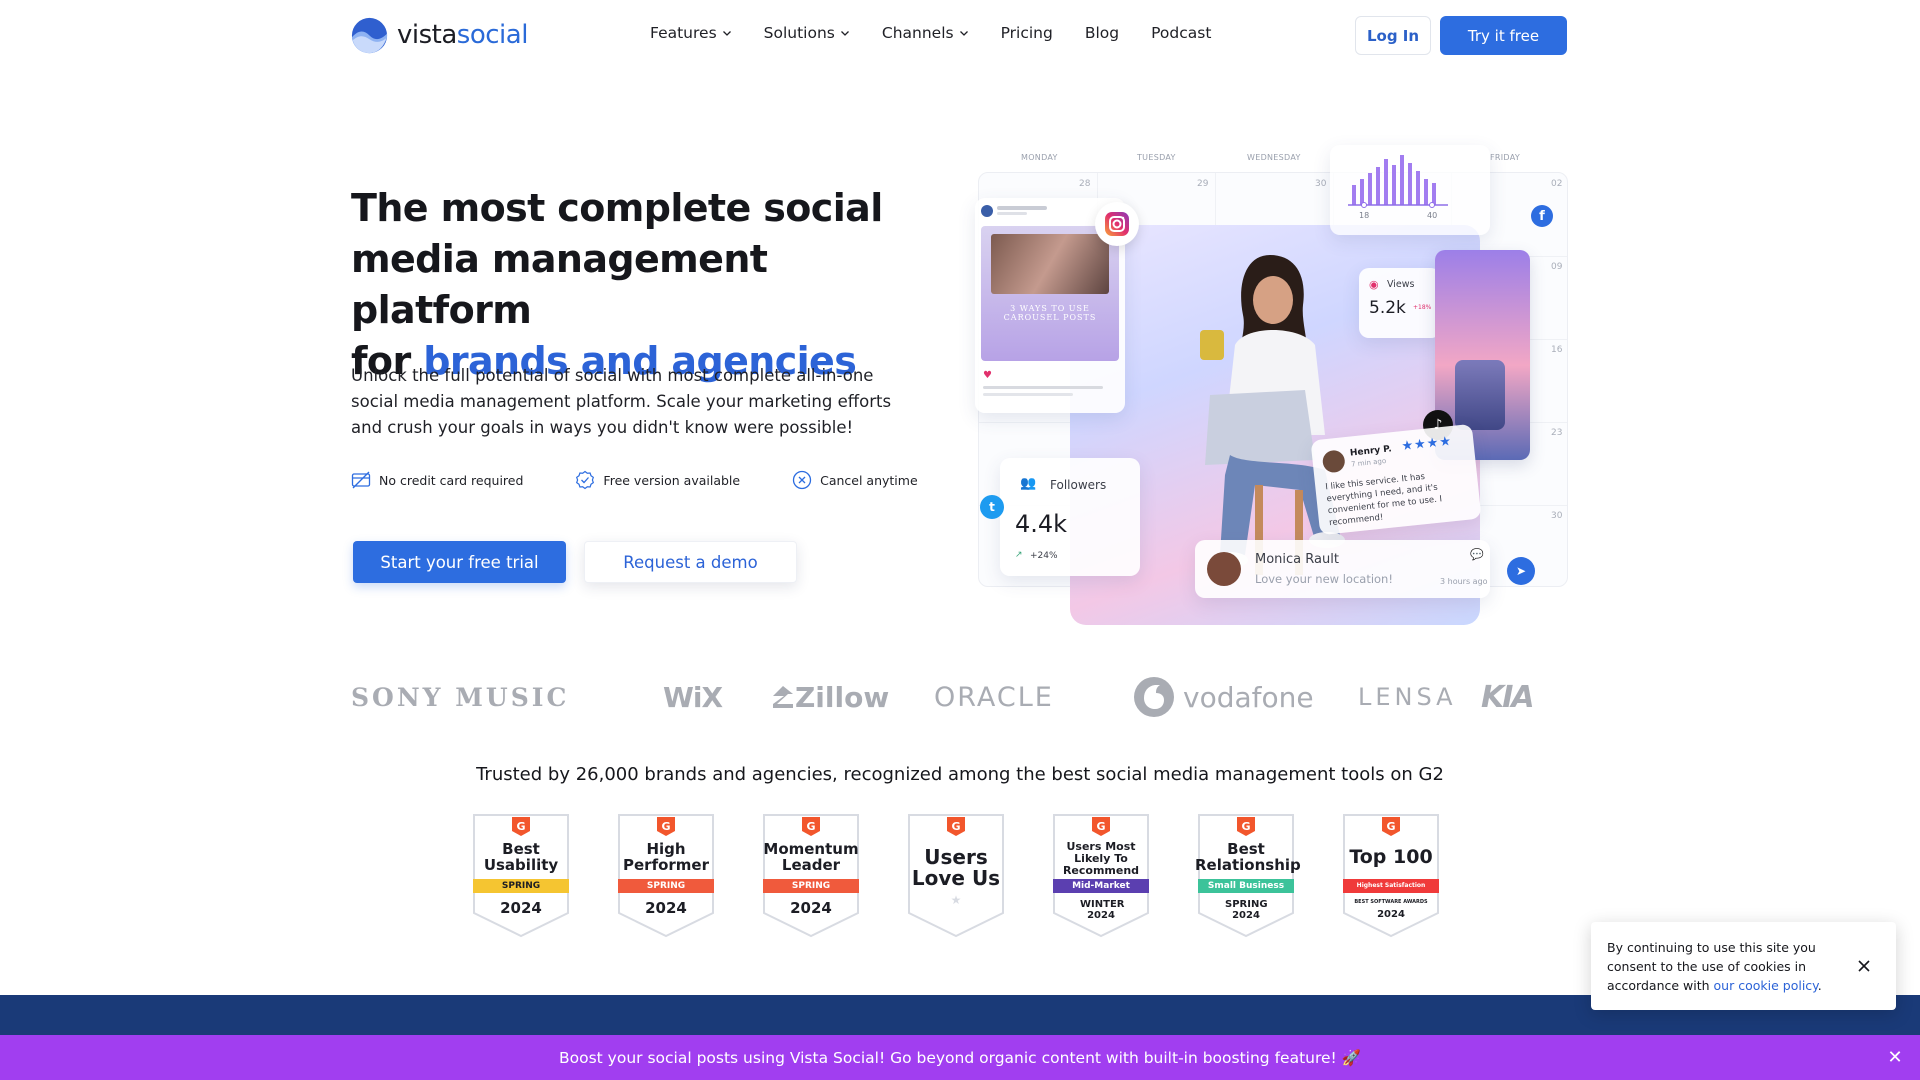 The width and height of the screenshot is (1920, 1080). Describe the element at coordinates (1274, 157) in the screenshot. I see `cal-day: WEDNESDAY` at that location.